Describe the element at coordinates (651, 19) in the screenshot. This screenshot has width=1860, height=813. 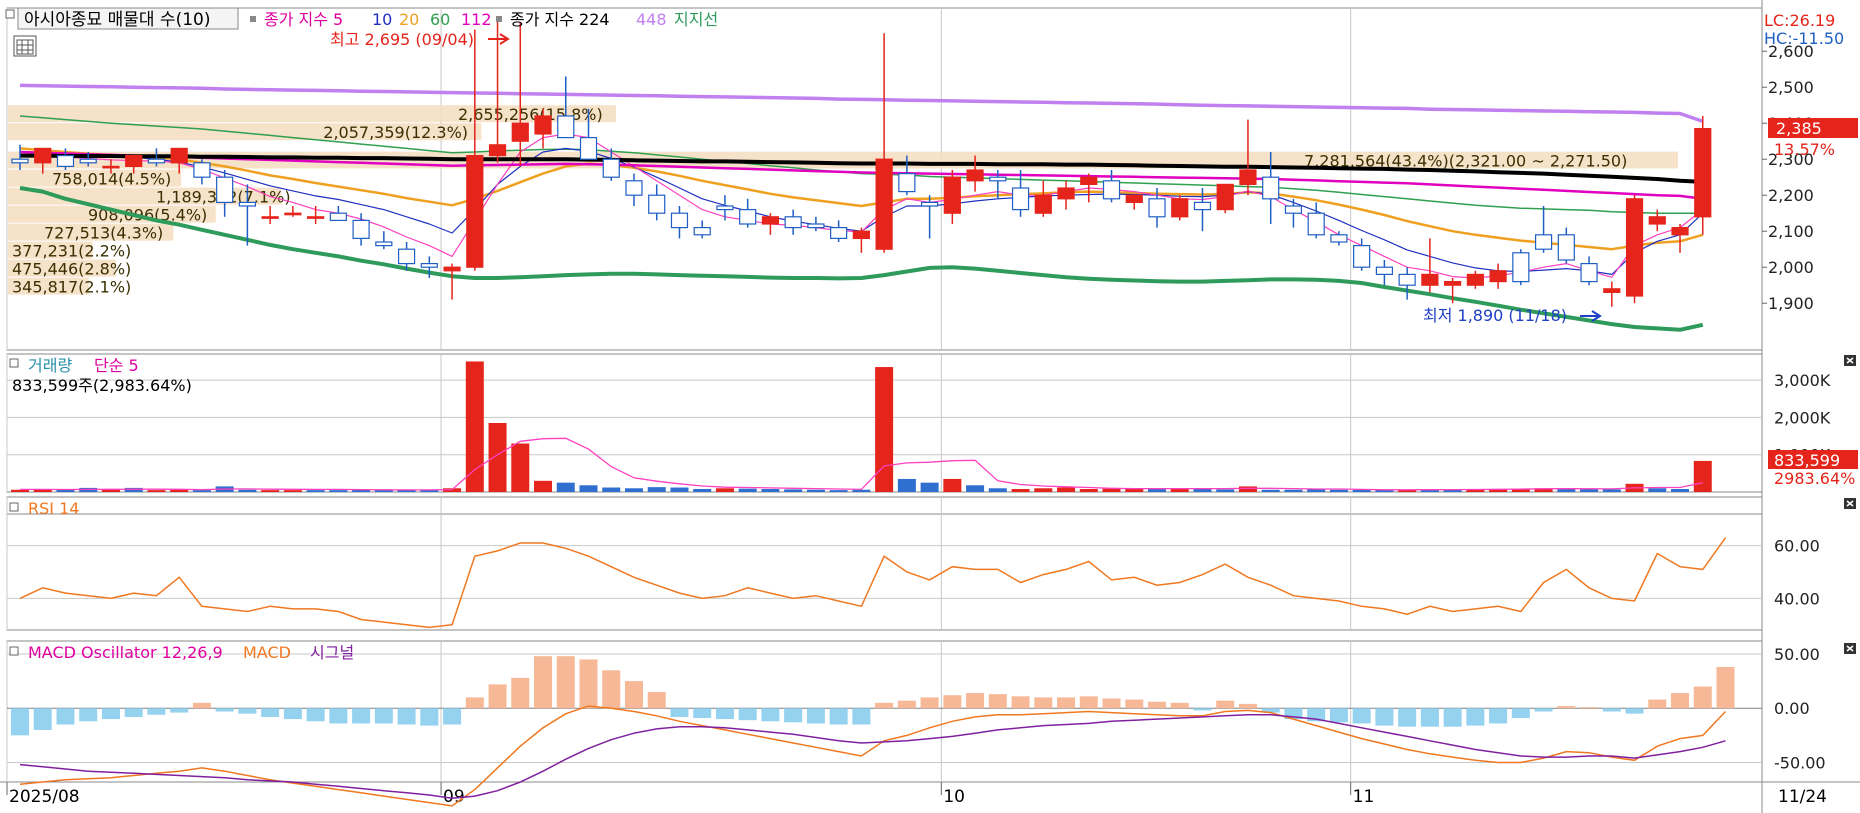
I see `legend-ma448: 448` at that location.